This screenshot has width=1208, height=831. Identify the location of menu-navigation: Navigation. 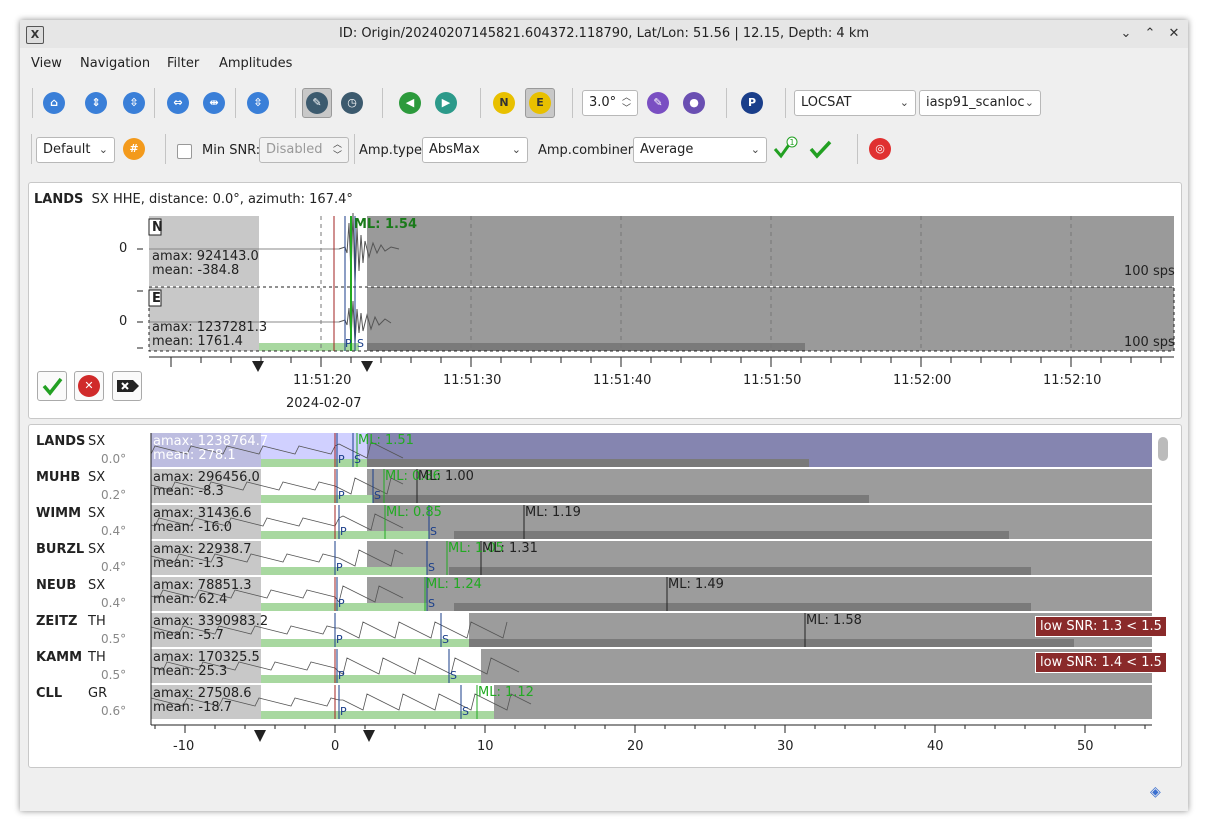
(115, 63).